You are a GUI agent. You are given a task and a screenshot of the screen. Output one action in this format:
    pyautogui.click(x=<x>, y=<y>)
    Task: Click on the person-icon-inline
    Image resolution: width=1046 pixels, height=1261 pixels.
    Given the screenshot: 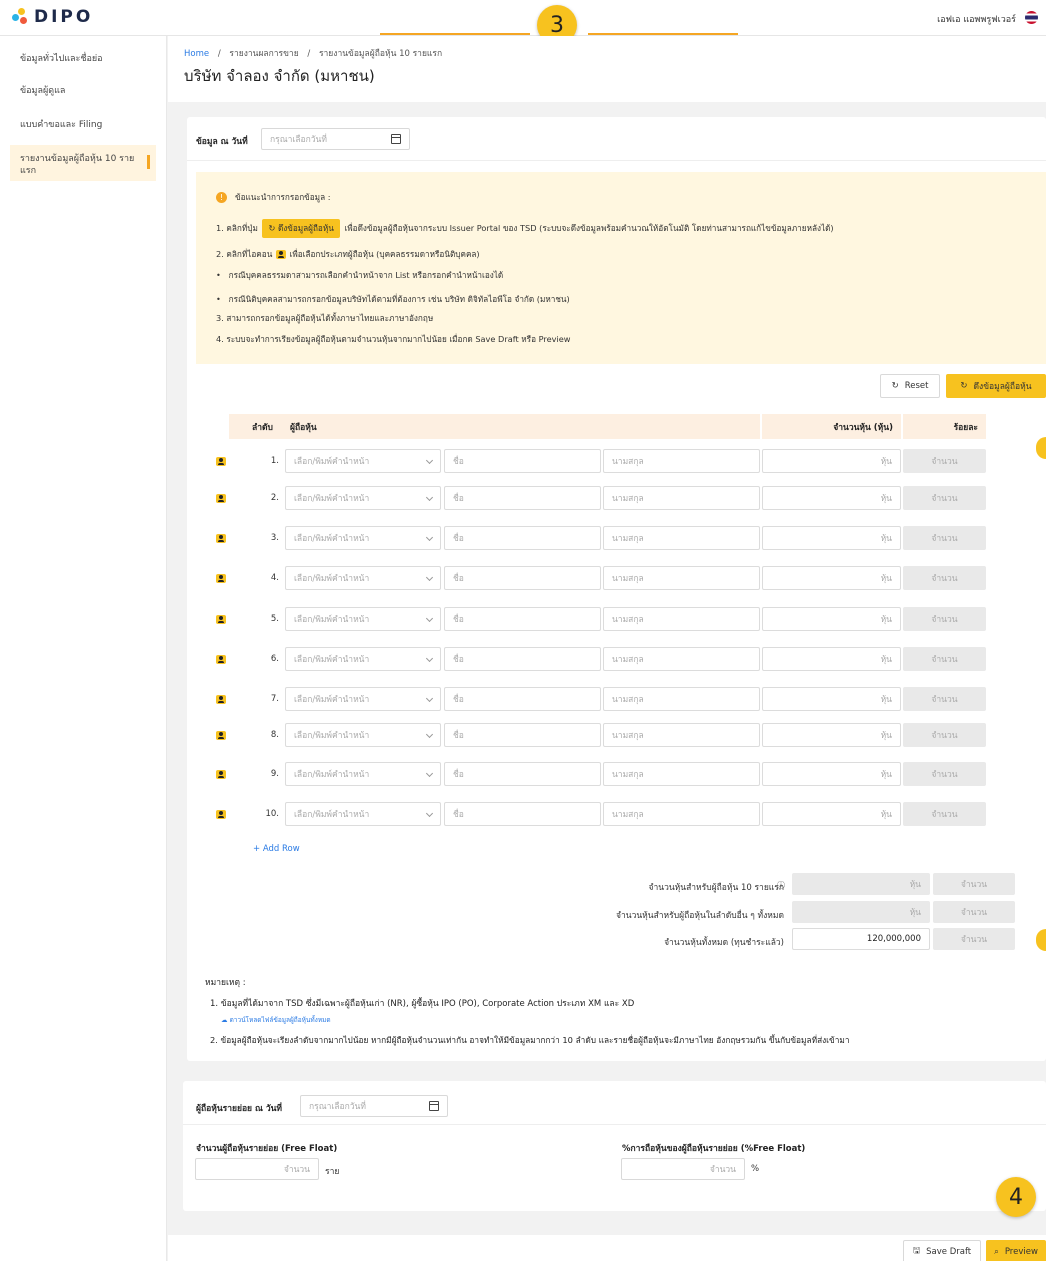 What is the action you would take?
    pyautogui.click(x=281, y=254)
    